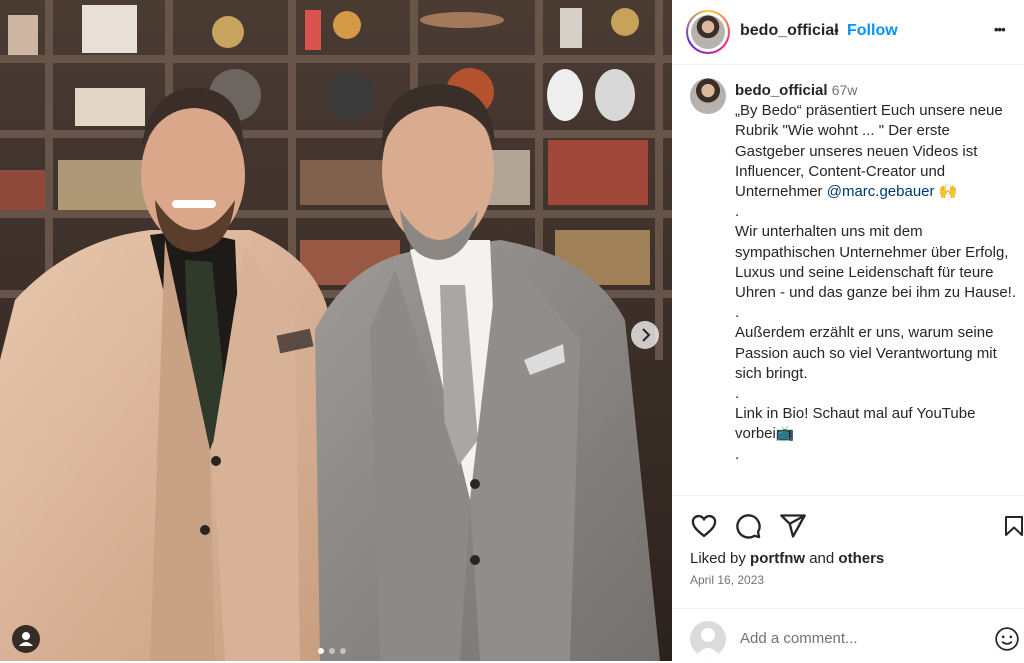 The width and height of the screenshot is (1024, 663). Describe the element at coordinates (645, 335) in the screenshot. I see `carousel-next-icon` at that location.